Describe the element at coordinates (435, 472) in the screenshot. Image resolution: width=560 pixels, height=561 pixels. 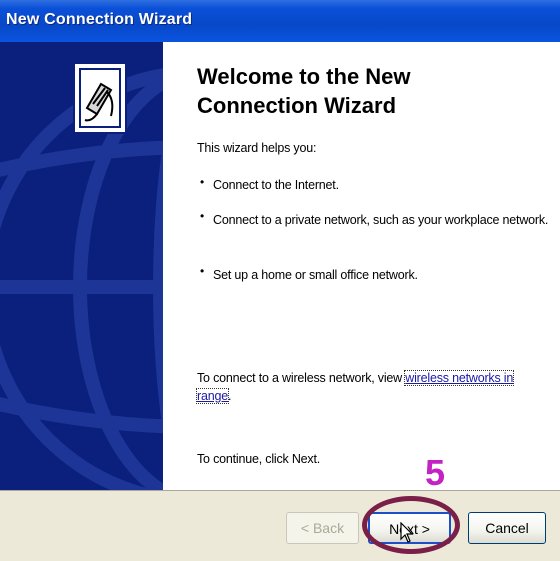
I see `step-number-annotation: 5` at that location.